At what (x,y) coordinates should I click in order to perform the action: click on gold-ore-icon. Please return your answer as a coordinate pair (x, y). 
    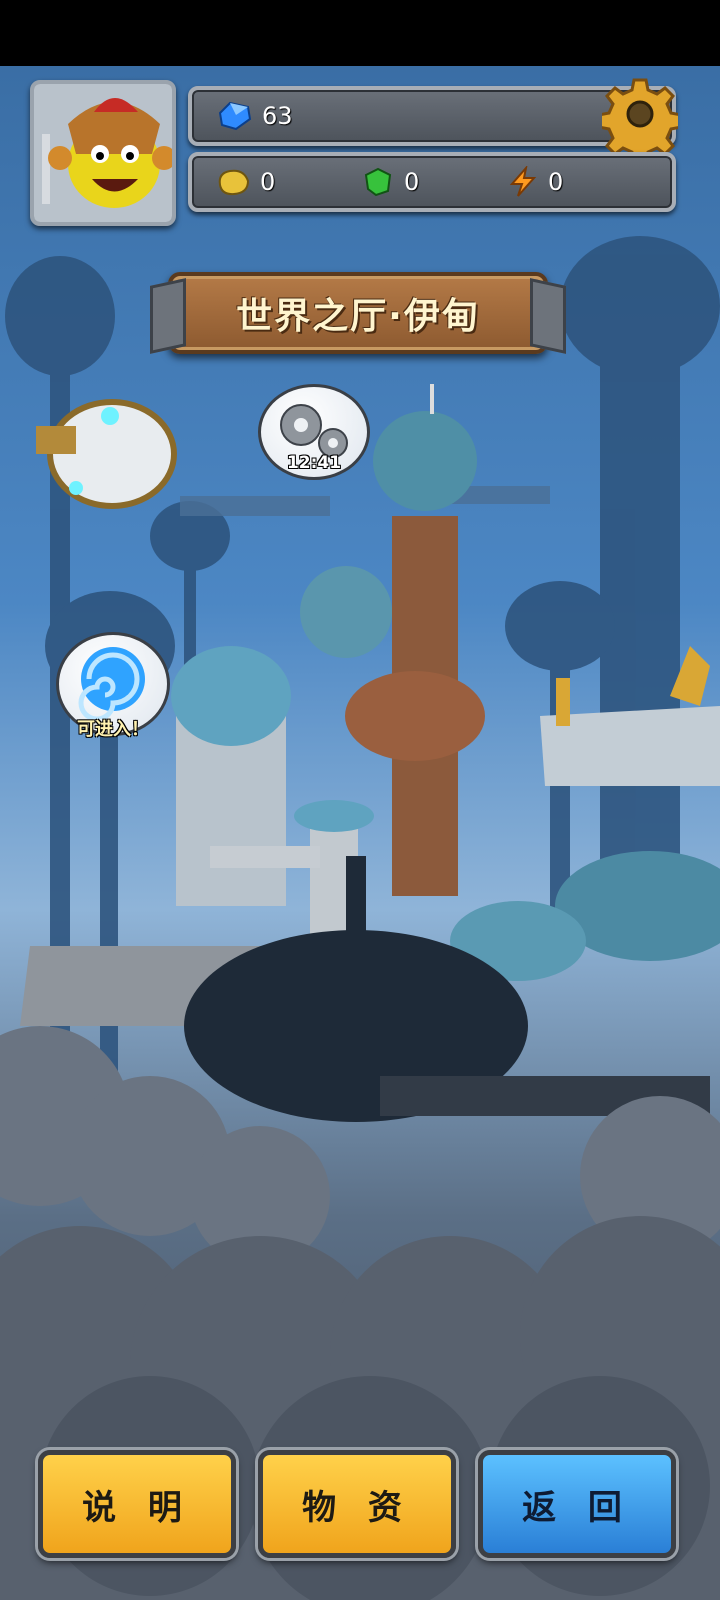
    Looking at the image, I should click on (234, 182).